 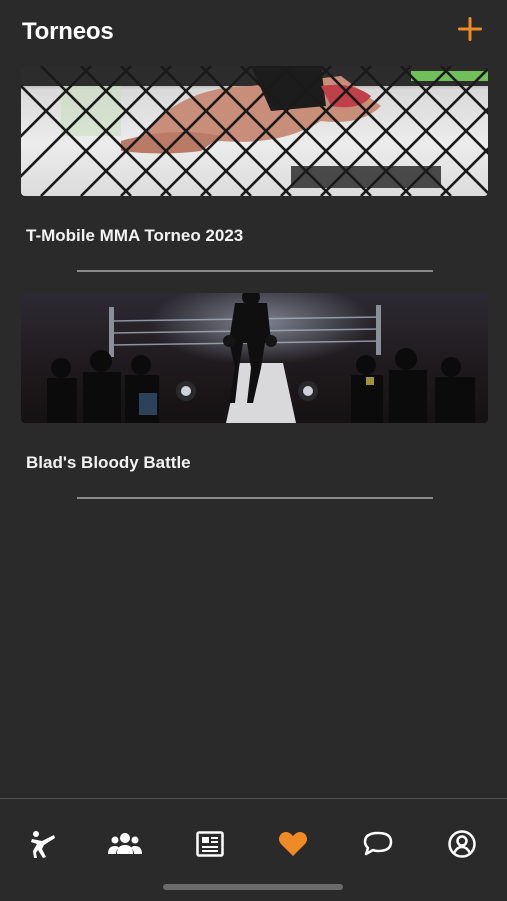 I want to click on chat-bubble-icon, so click(x=378, y=843).